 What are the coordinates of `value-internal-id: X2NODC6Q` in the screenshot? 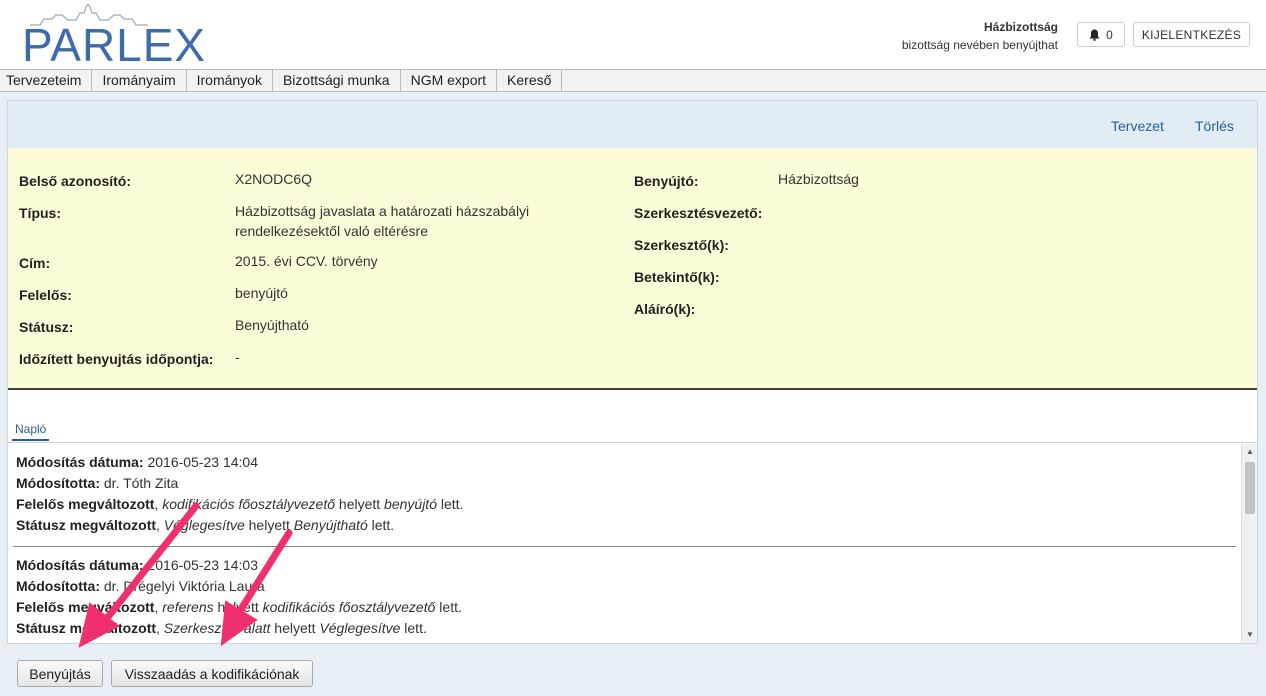 It's located at (274, 179).